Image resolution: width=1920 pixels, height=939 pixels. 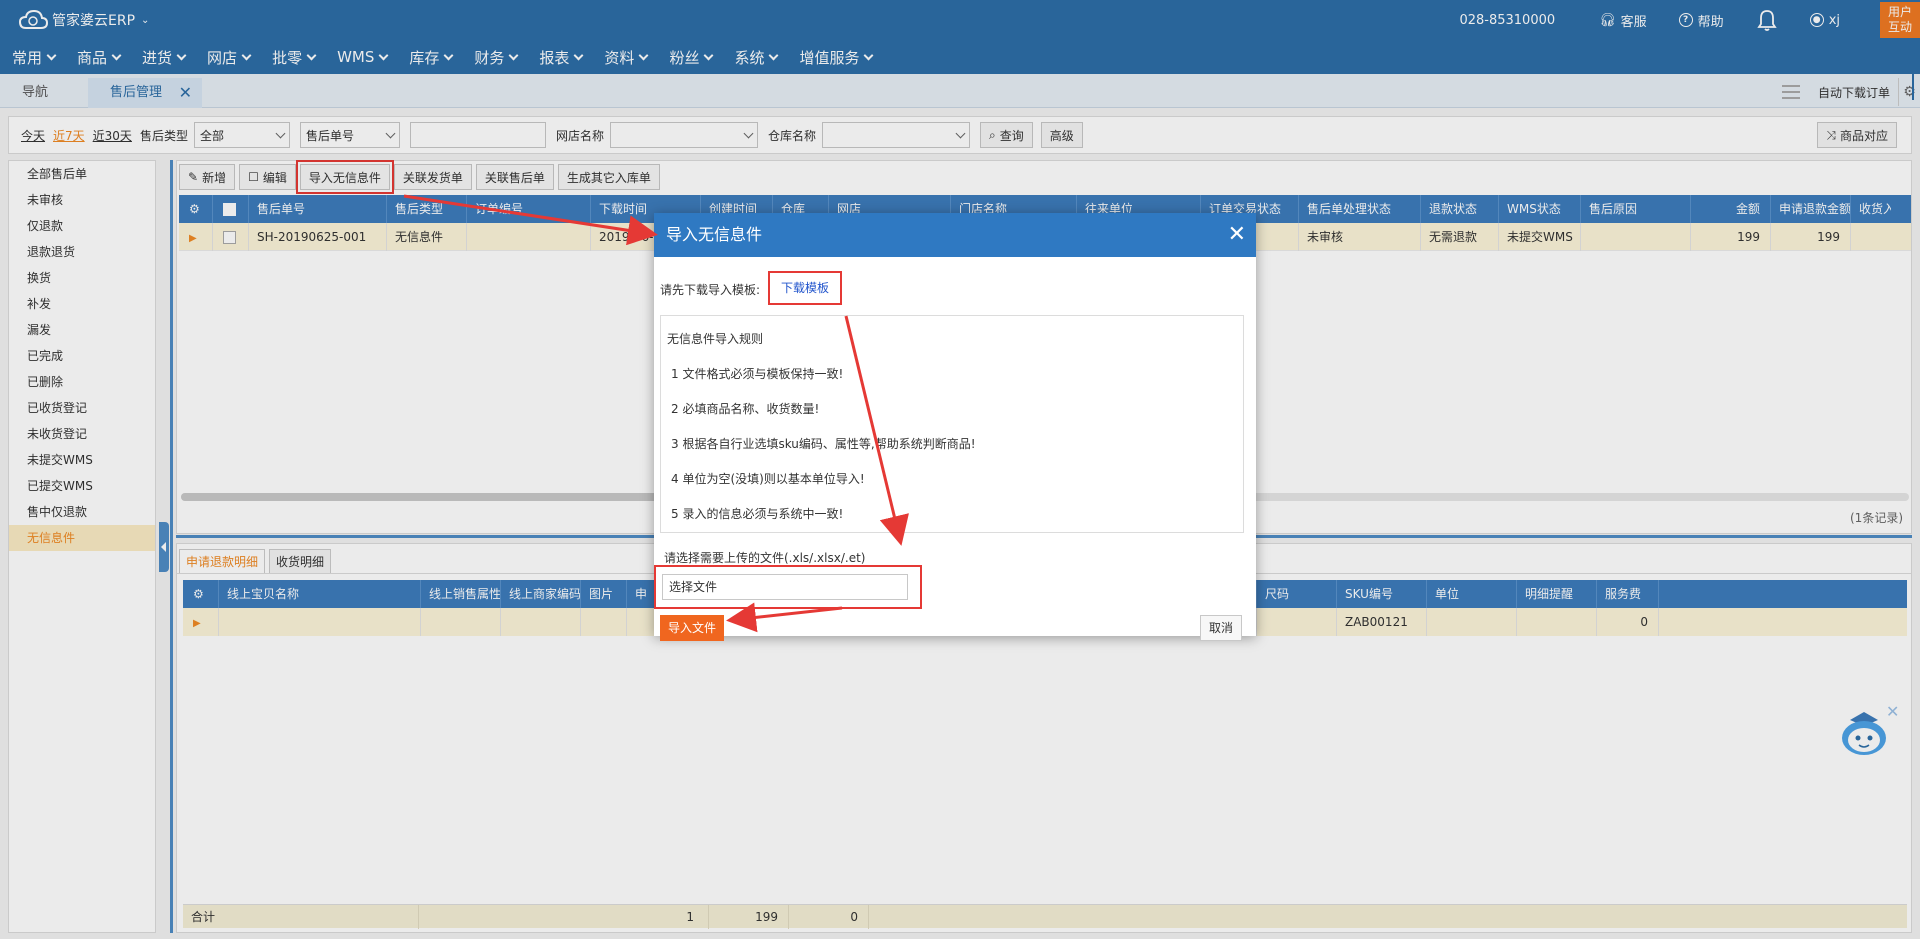 What do you see at coordinates (785, 587) in the screenshot?
I see `choose-file-input: 选择文件` at bounding box center [785, 587].